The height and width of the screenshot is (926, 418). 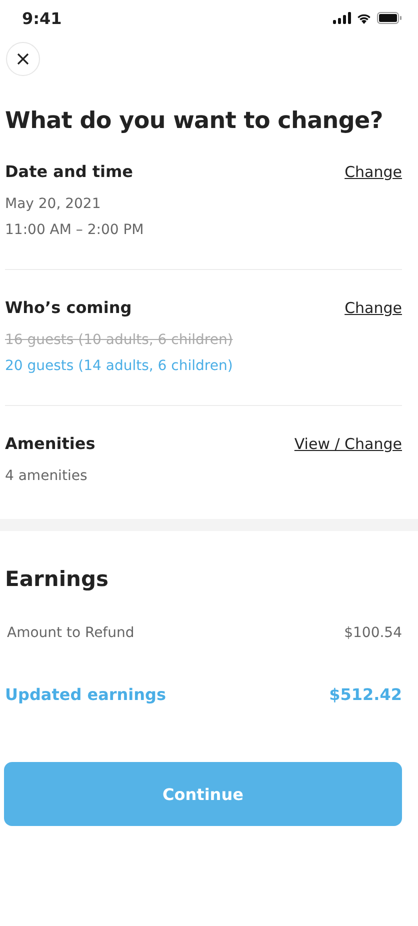 I want to click on detail-text: 20 guests (14 adults, 6 children), so click(x=119, y=366).